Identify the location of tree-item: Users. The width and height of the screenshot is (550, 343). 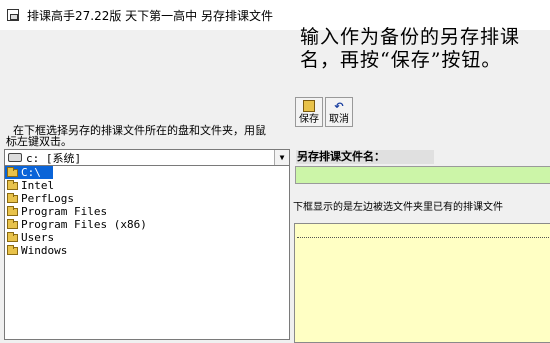
(147, 237).